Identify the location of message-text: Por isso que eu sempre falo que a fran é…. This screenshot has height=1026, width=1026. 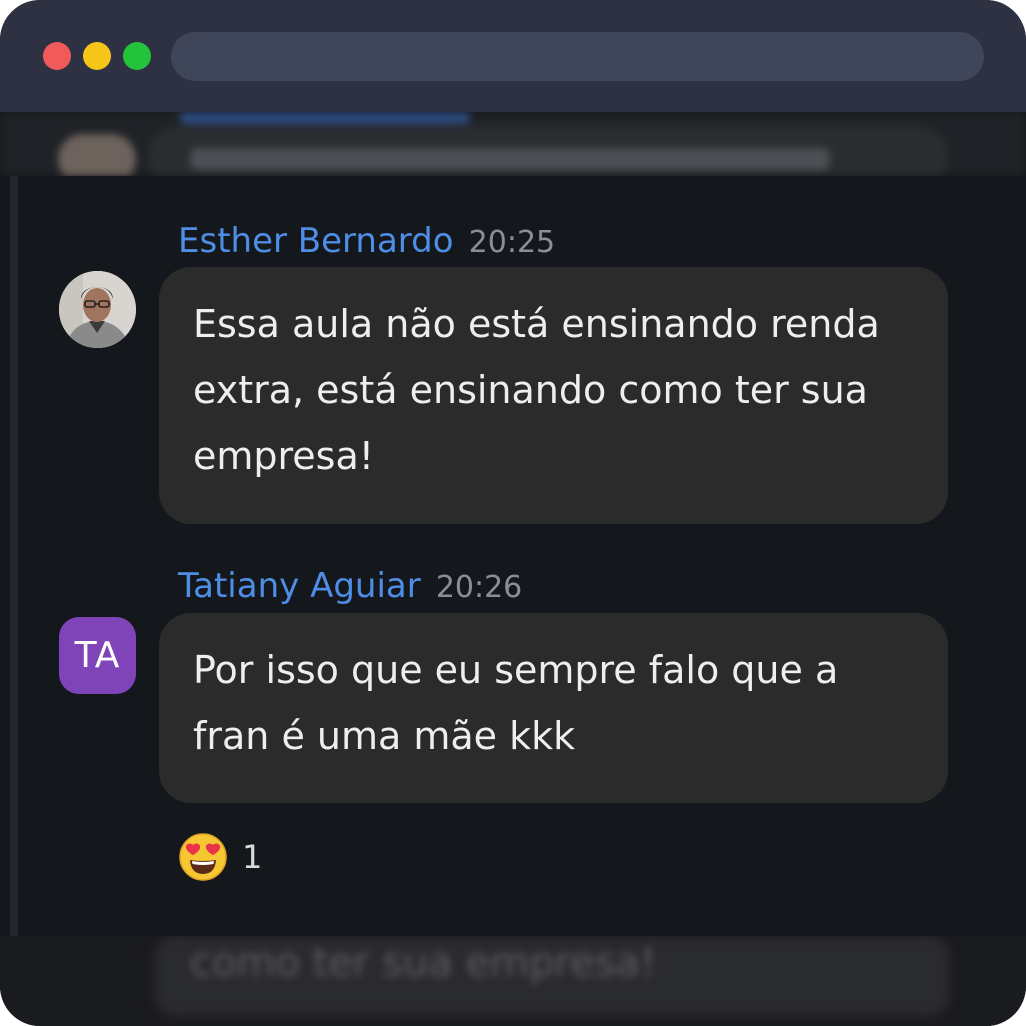
(516, 703).